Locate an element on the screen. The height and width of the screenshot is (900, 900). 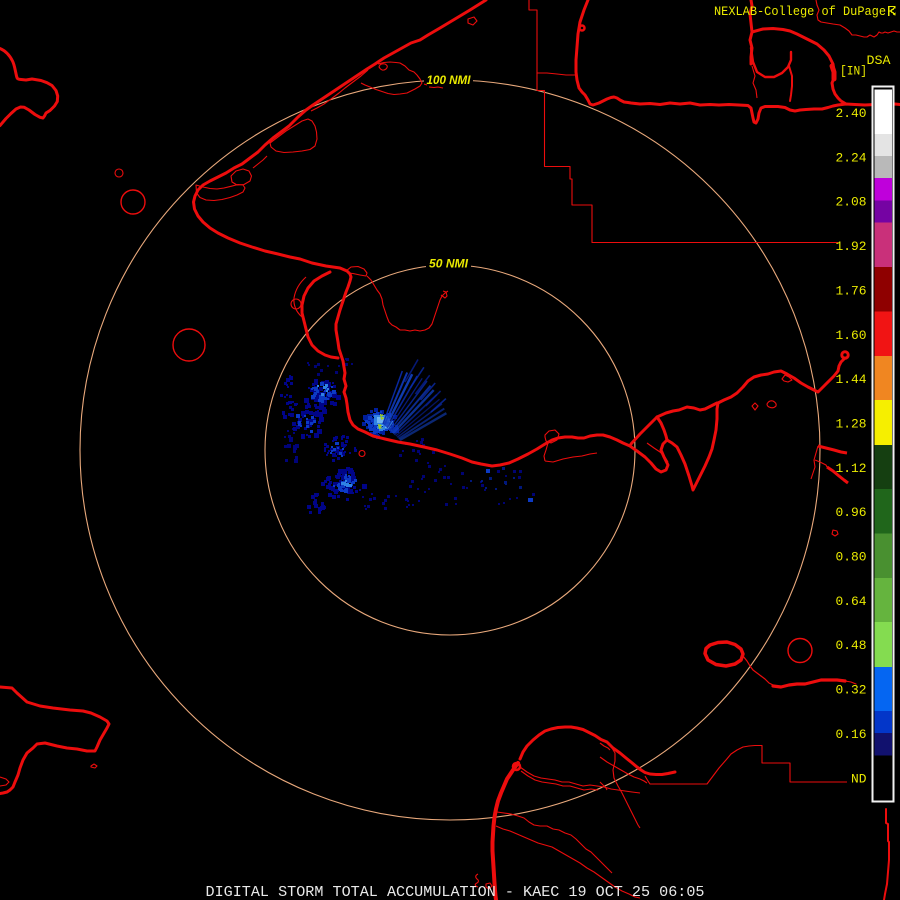
svg-text: 0.64 is located at coordinates (851, 601).